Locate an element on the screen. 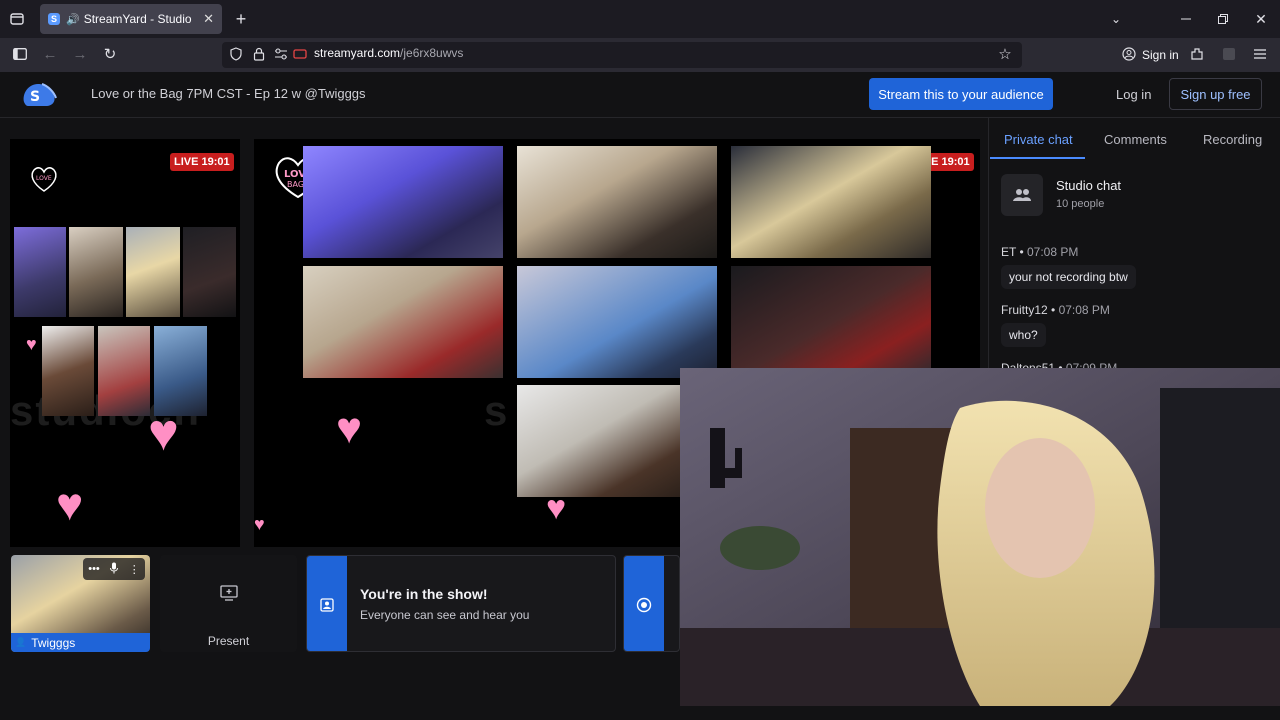 The width and height of the screenshot is (1280, 720). svg-text: BAG is located at coordinates (295, 184).